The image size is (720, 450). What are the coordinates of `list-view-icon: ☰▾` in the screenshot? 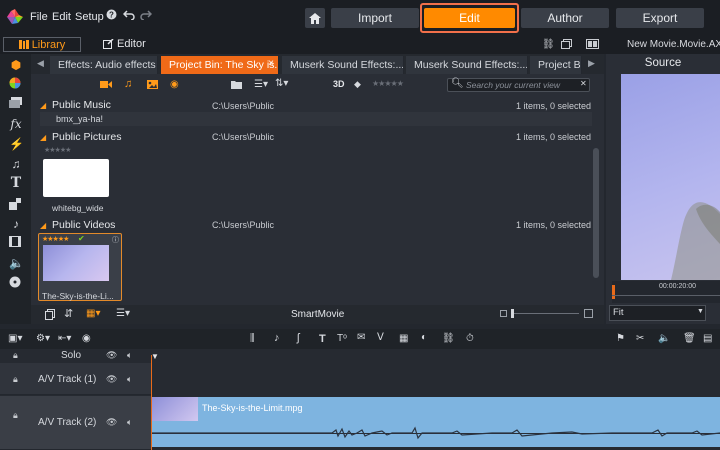 It's located at (261, 84).